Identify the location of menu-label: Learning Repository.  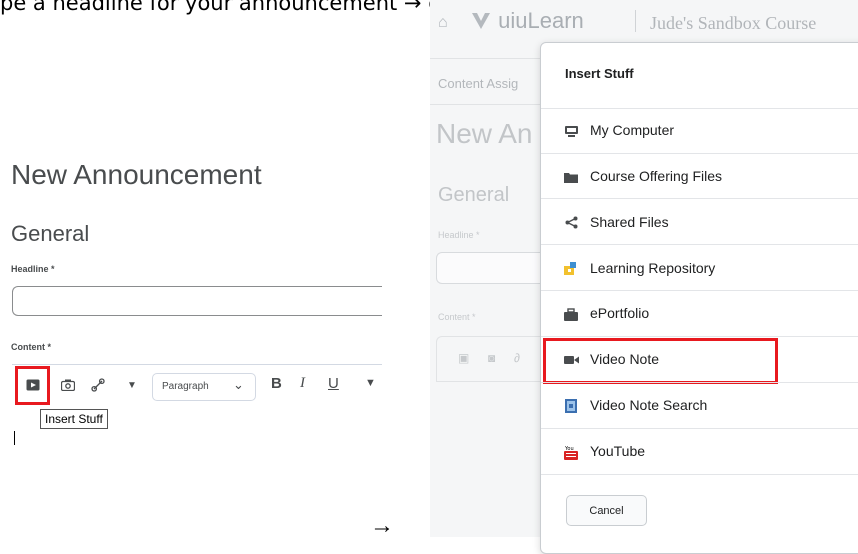
(653, 268).